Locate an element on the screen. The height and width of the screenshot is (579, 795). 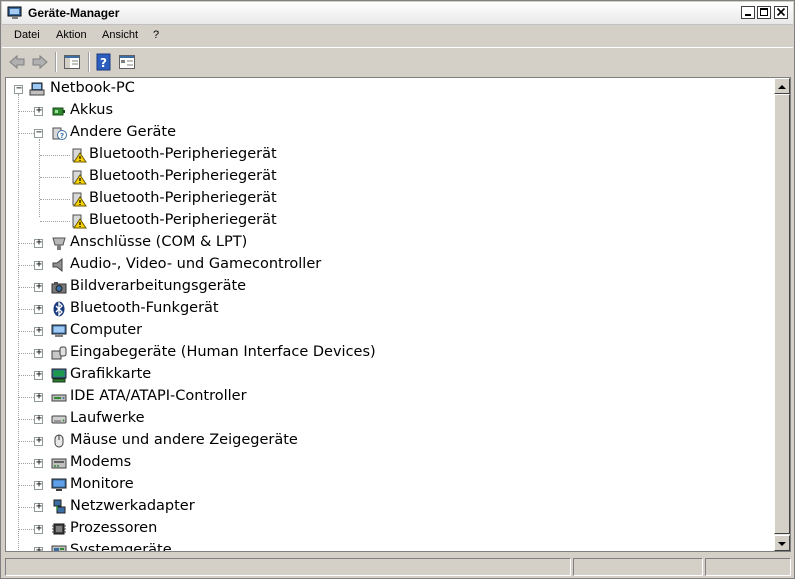
bluetooth-icon is located at coordinates (59, 309).